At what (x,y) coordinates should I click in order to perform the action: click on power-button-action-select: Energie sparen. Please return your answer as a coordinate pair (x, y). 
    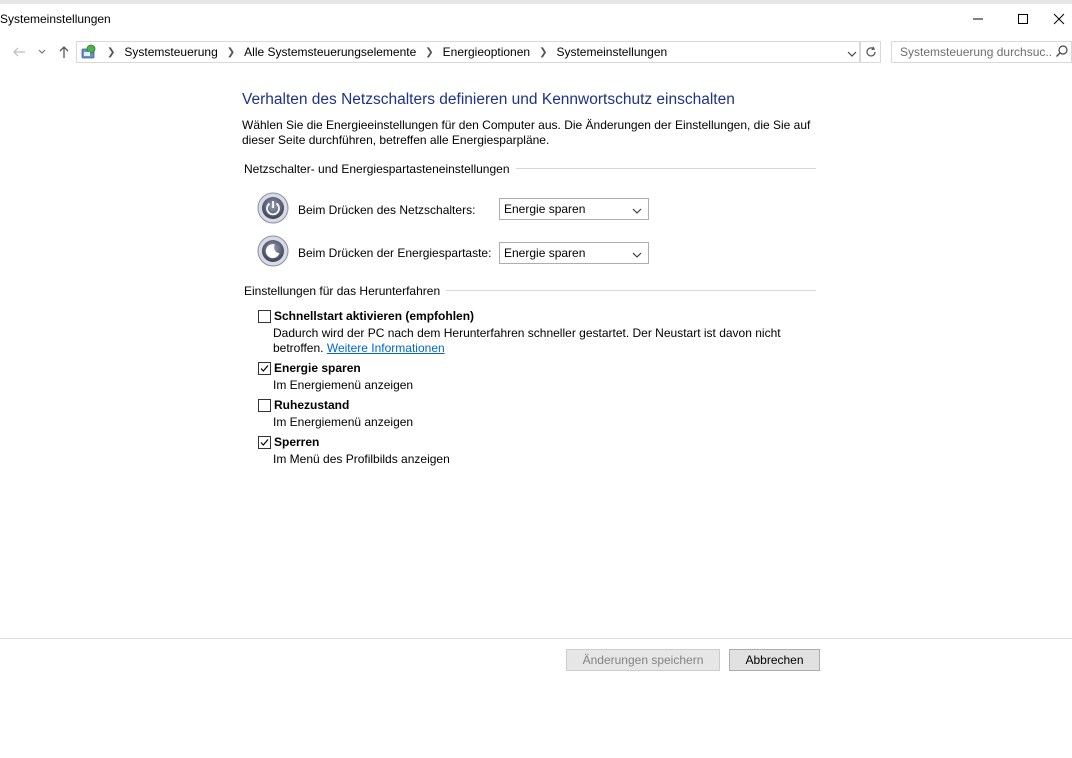
    Looking at the image, I should click on (574, 209).